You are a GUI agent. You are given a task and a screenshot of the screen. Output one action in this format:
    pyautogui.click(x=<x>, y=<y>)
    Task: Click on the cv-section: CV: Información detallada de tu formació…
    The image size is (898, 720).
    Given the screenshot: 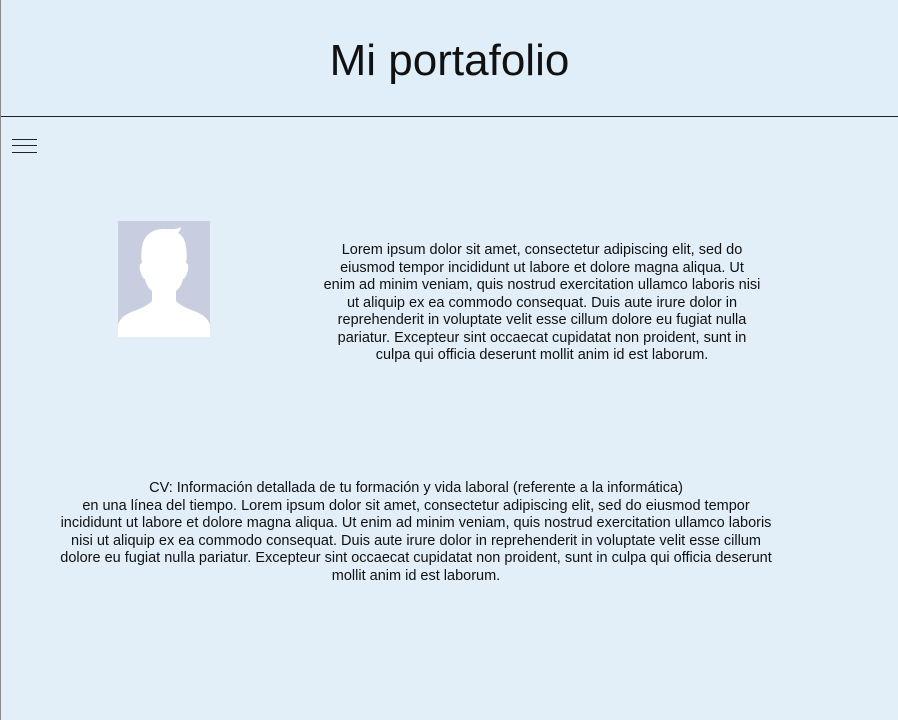 What is the action you would take?
    pyautogui.click(x=416, y=532)
    